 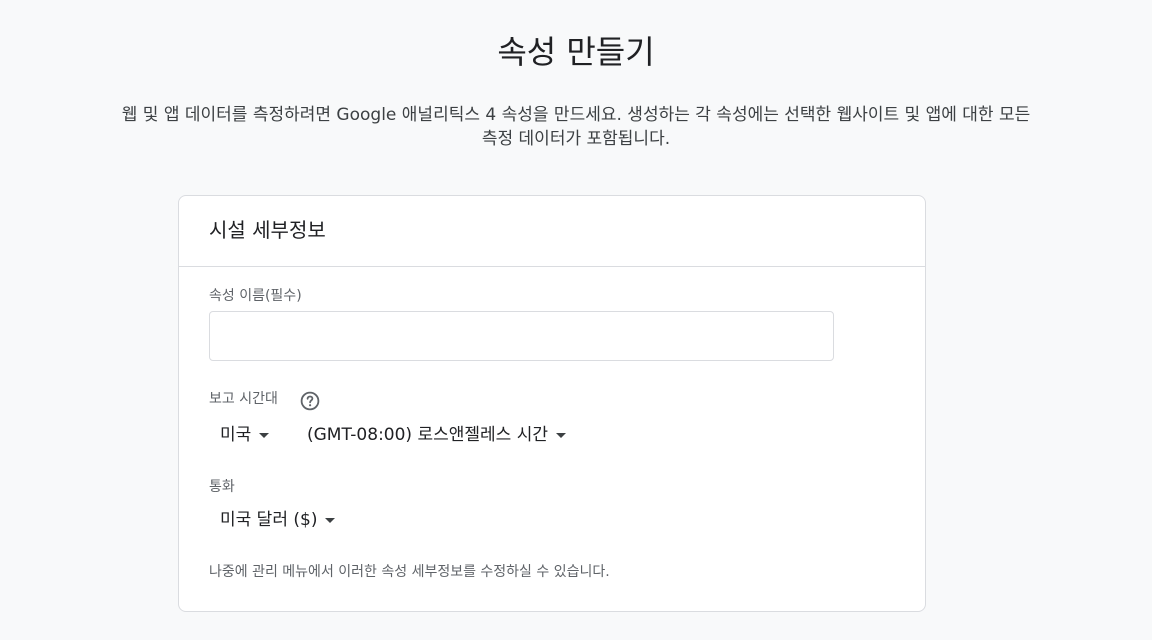 What do you see at coordinates (243, 399) in the screenshot?
I see `timezone-label: 보고 시간대` at bounding box center [243, 399].